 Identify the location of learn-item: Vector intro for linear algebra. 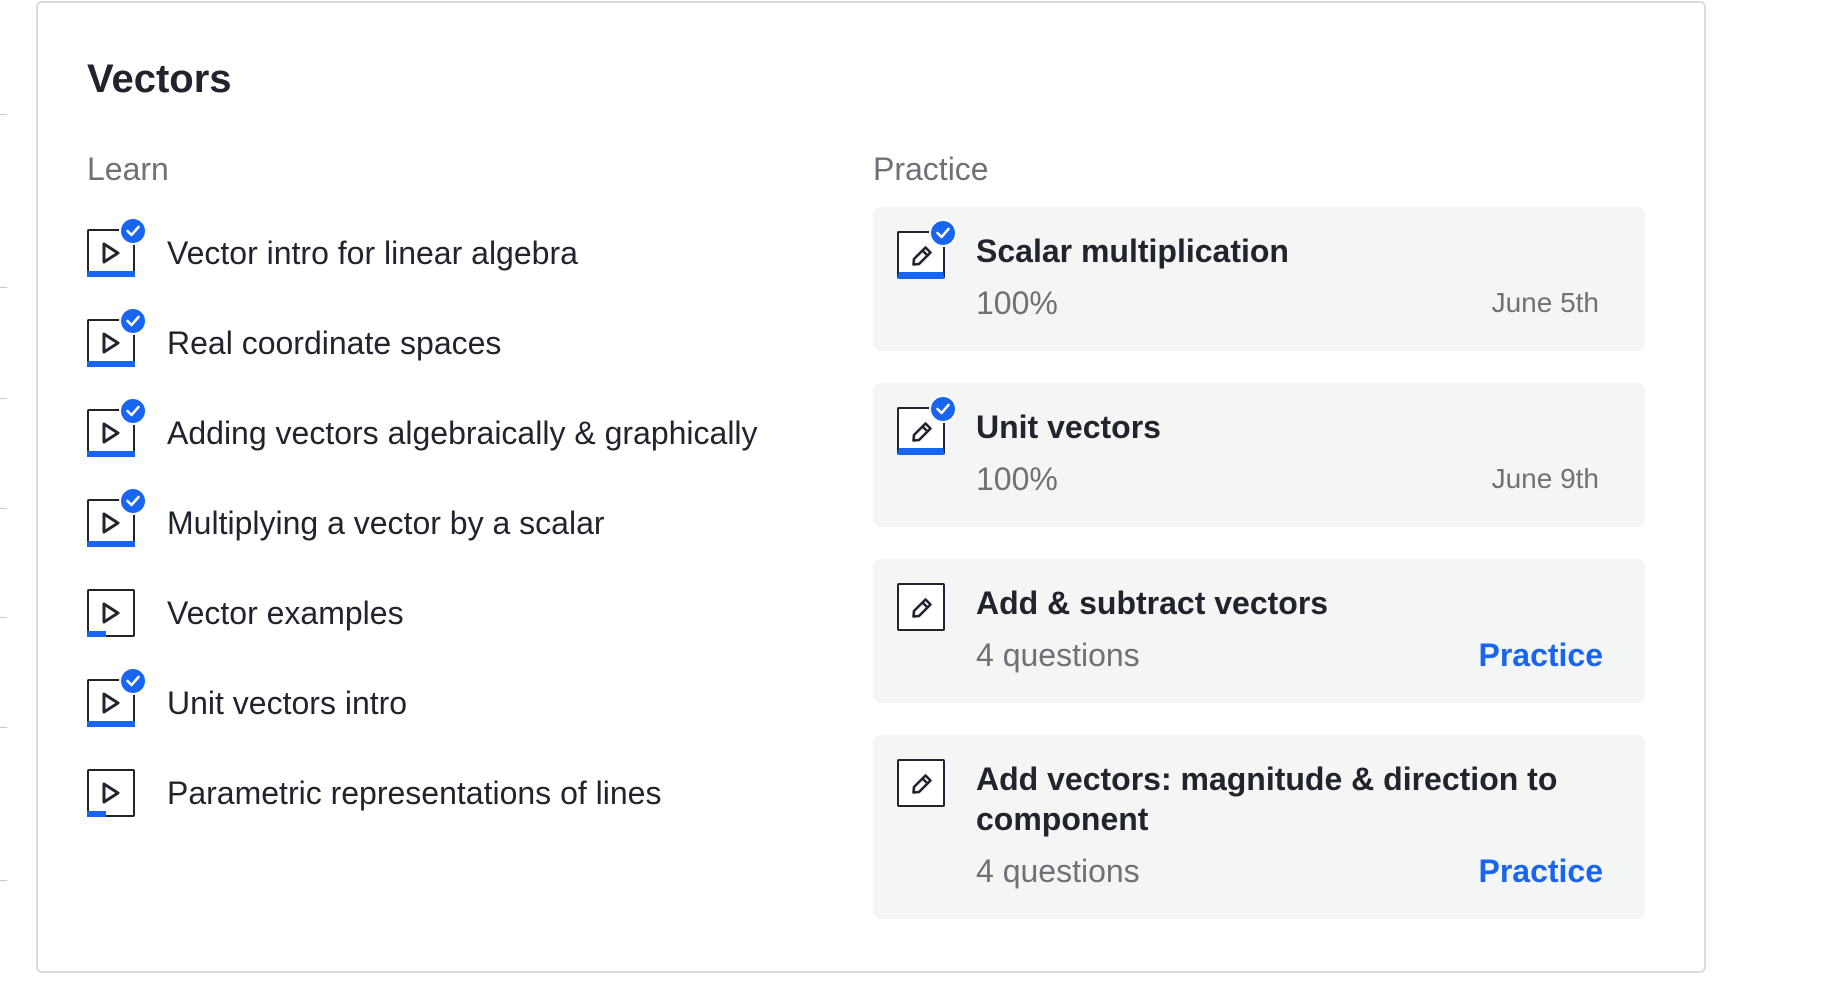
(467, 264).